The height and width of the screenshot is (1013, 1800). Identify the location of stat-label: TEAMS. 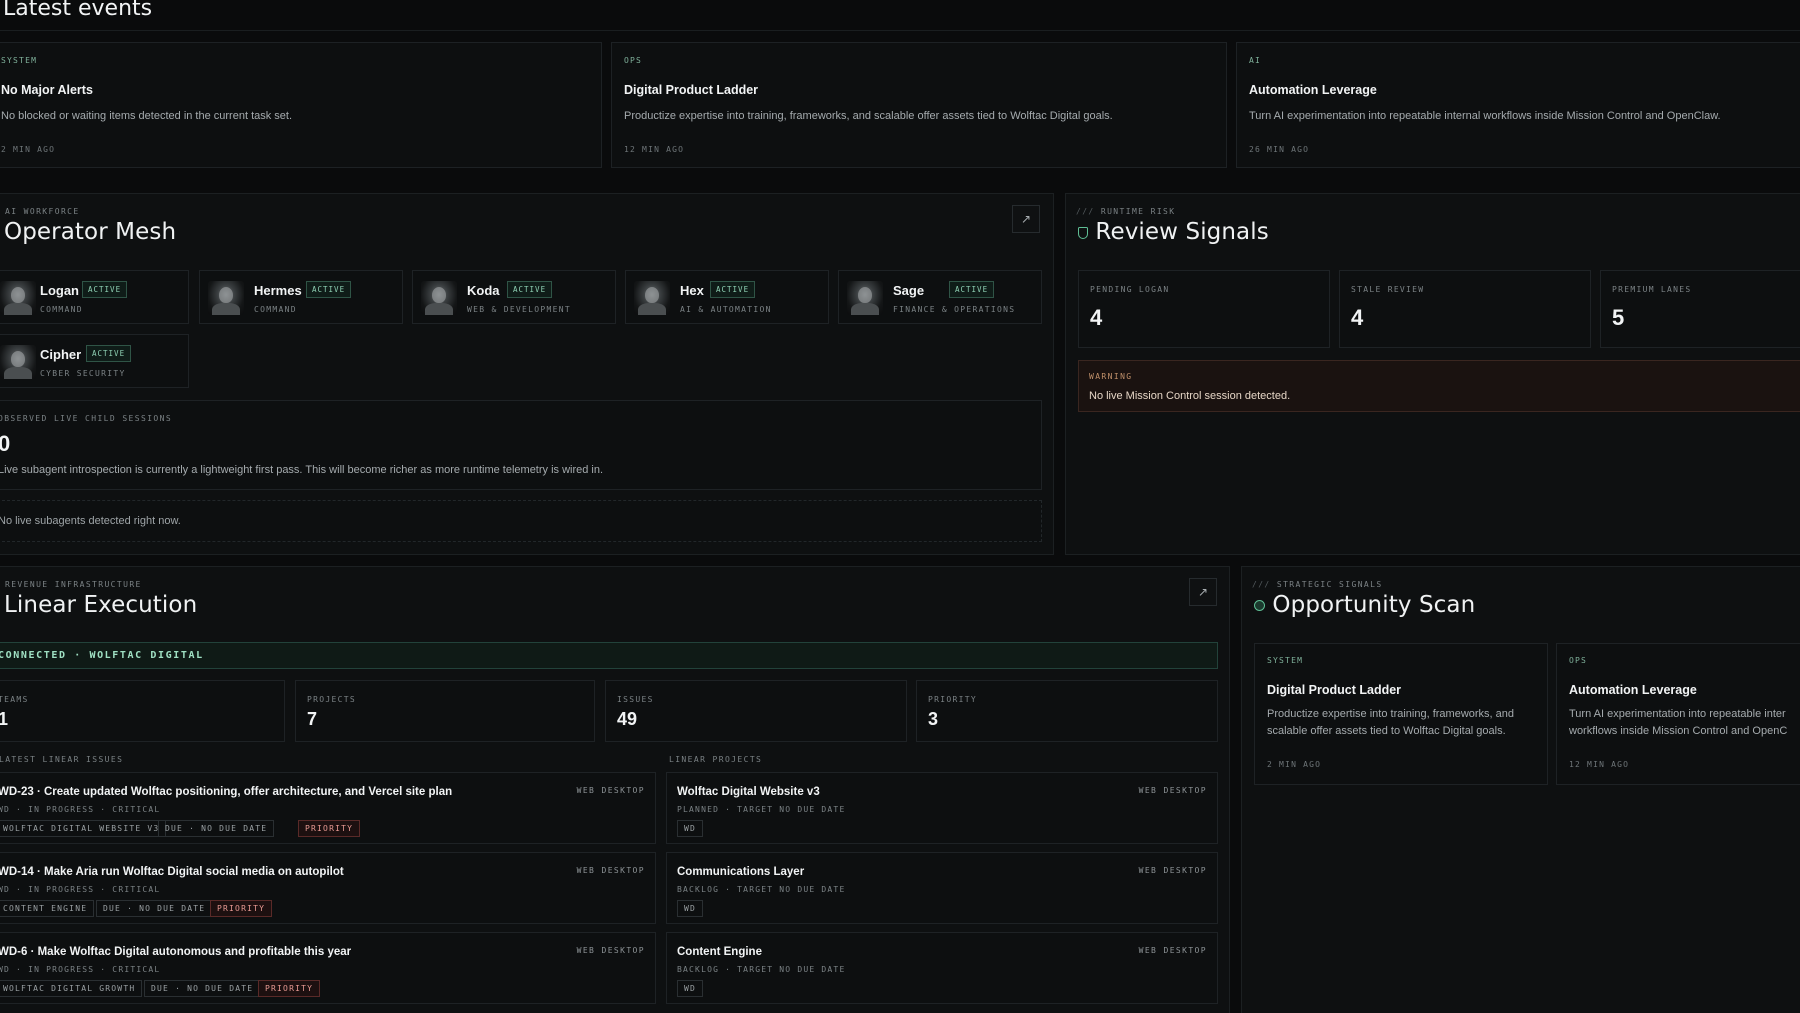
(14, 699).